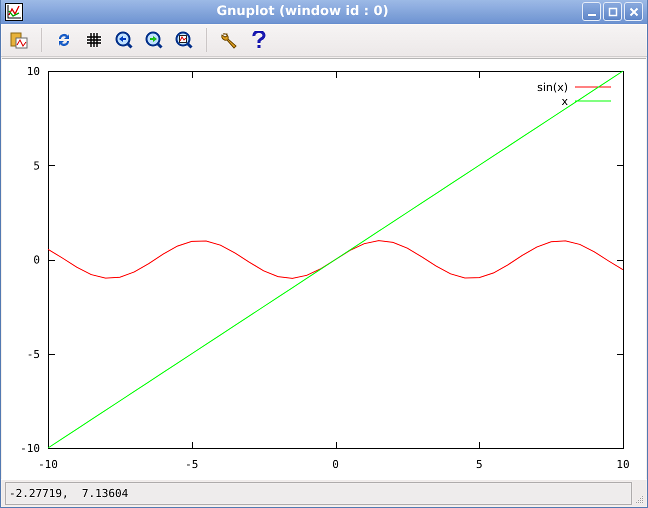 This screenshot has width=648, height=508. Describe the element at coordinates (335, 464) in the screenshot. I see `x-tick-label: 0` at that location.